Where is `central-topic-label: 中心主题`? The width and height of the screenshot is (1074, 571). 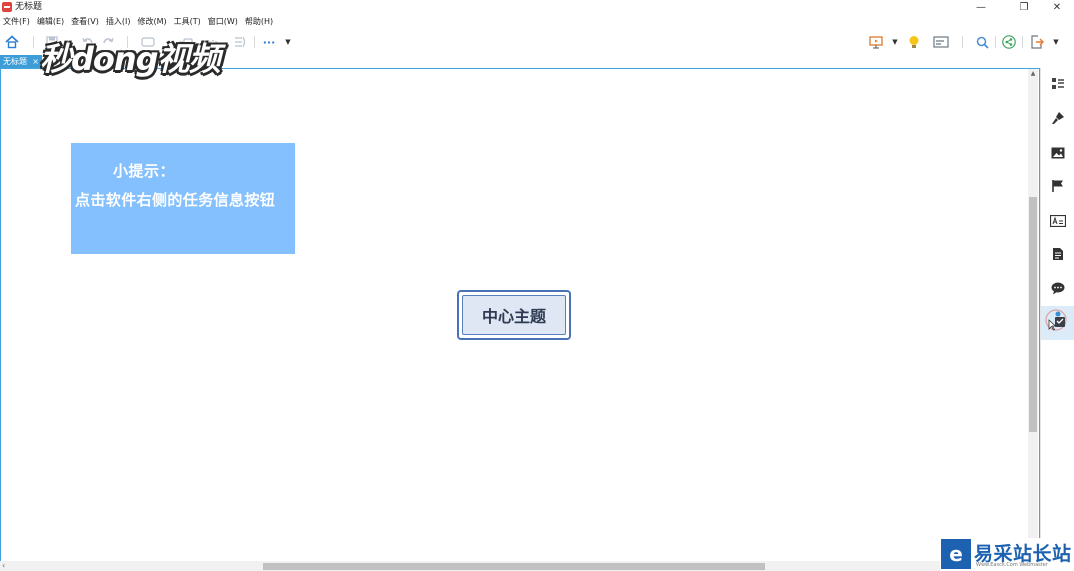 central-topic-label: 中心主题 is located at coordinates (514, 315).